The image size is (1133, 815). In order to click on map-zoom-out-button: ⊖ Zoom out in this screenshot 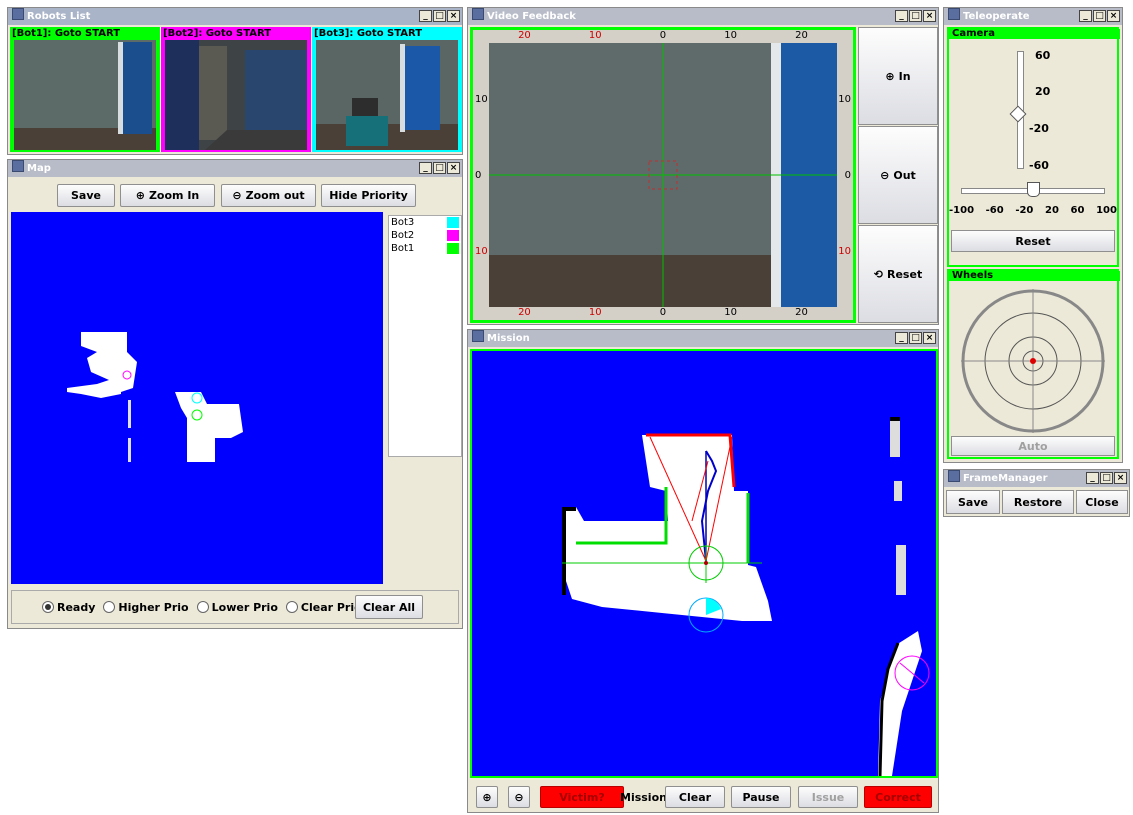, I will do `click(268, 195)`.